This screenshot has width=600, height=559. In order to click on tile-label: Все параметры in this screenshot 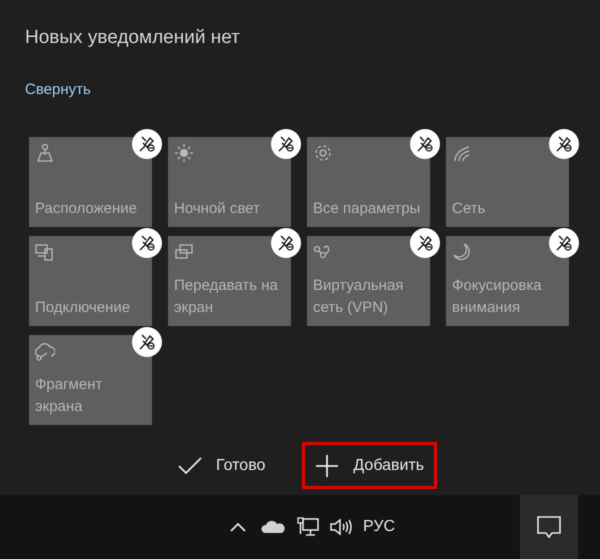, I will do `click(367, 209)`.